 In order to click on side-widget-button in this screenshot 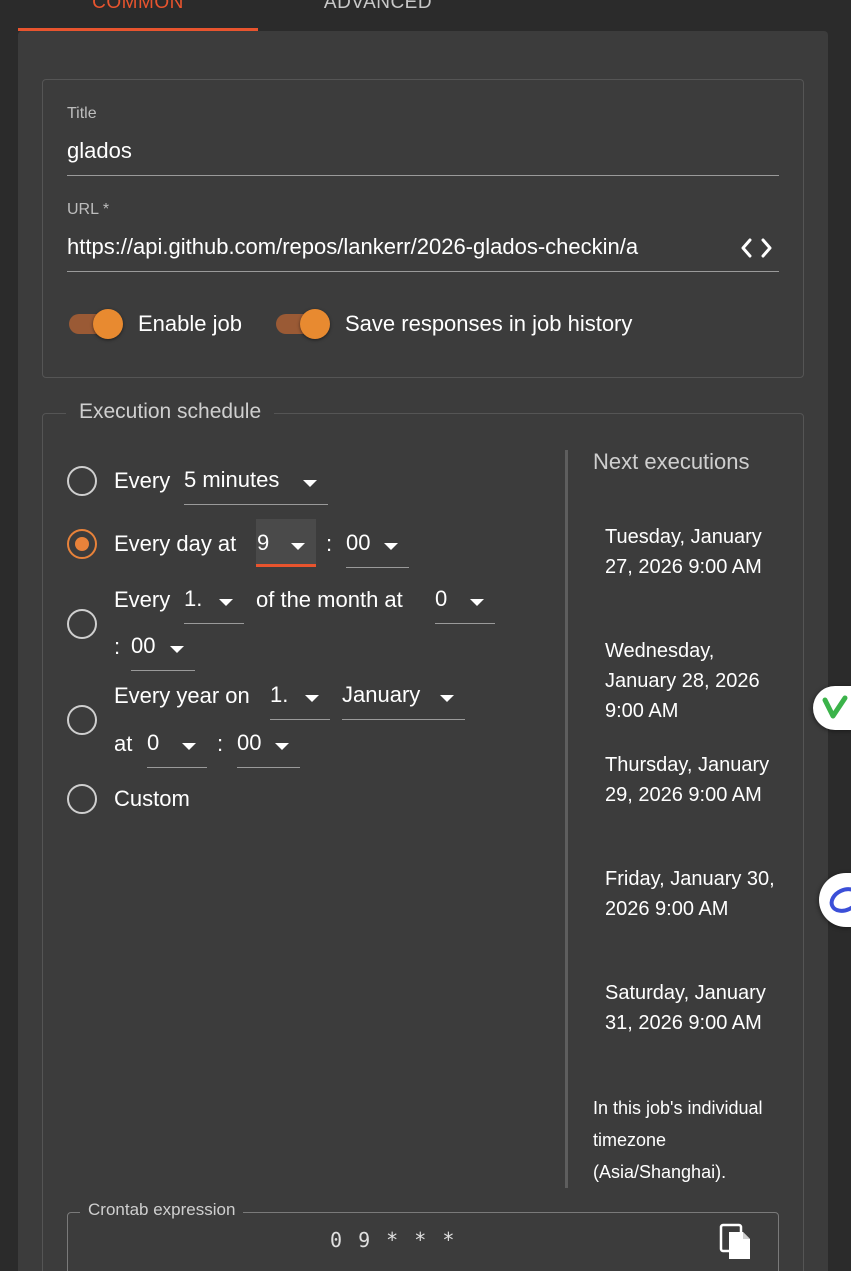, I will do `click(832, 708)`.